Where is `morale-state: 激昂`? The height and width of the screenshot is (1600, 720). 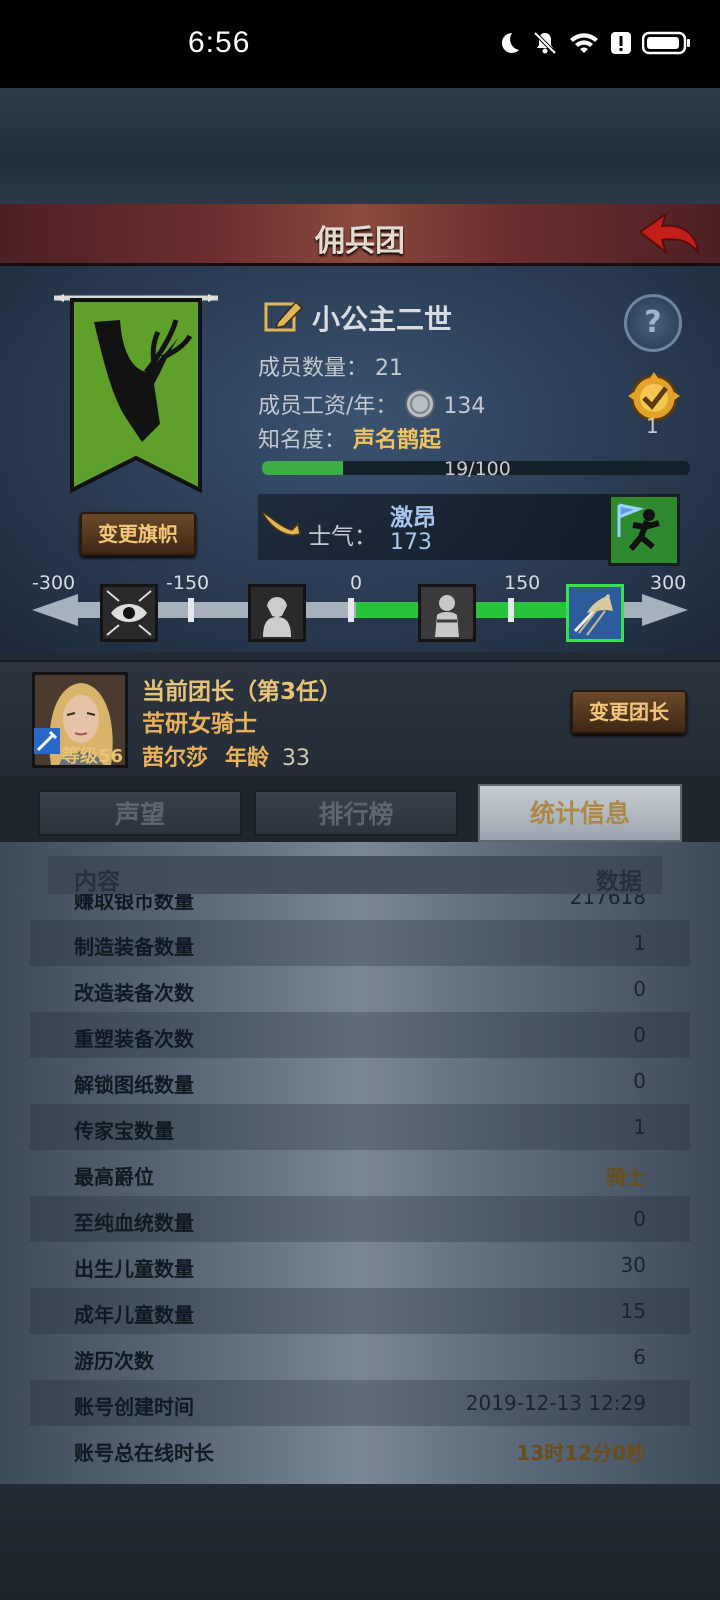 morale-state: 激昂 is located at coordinates (413, 518).